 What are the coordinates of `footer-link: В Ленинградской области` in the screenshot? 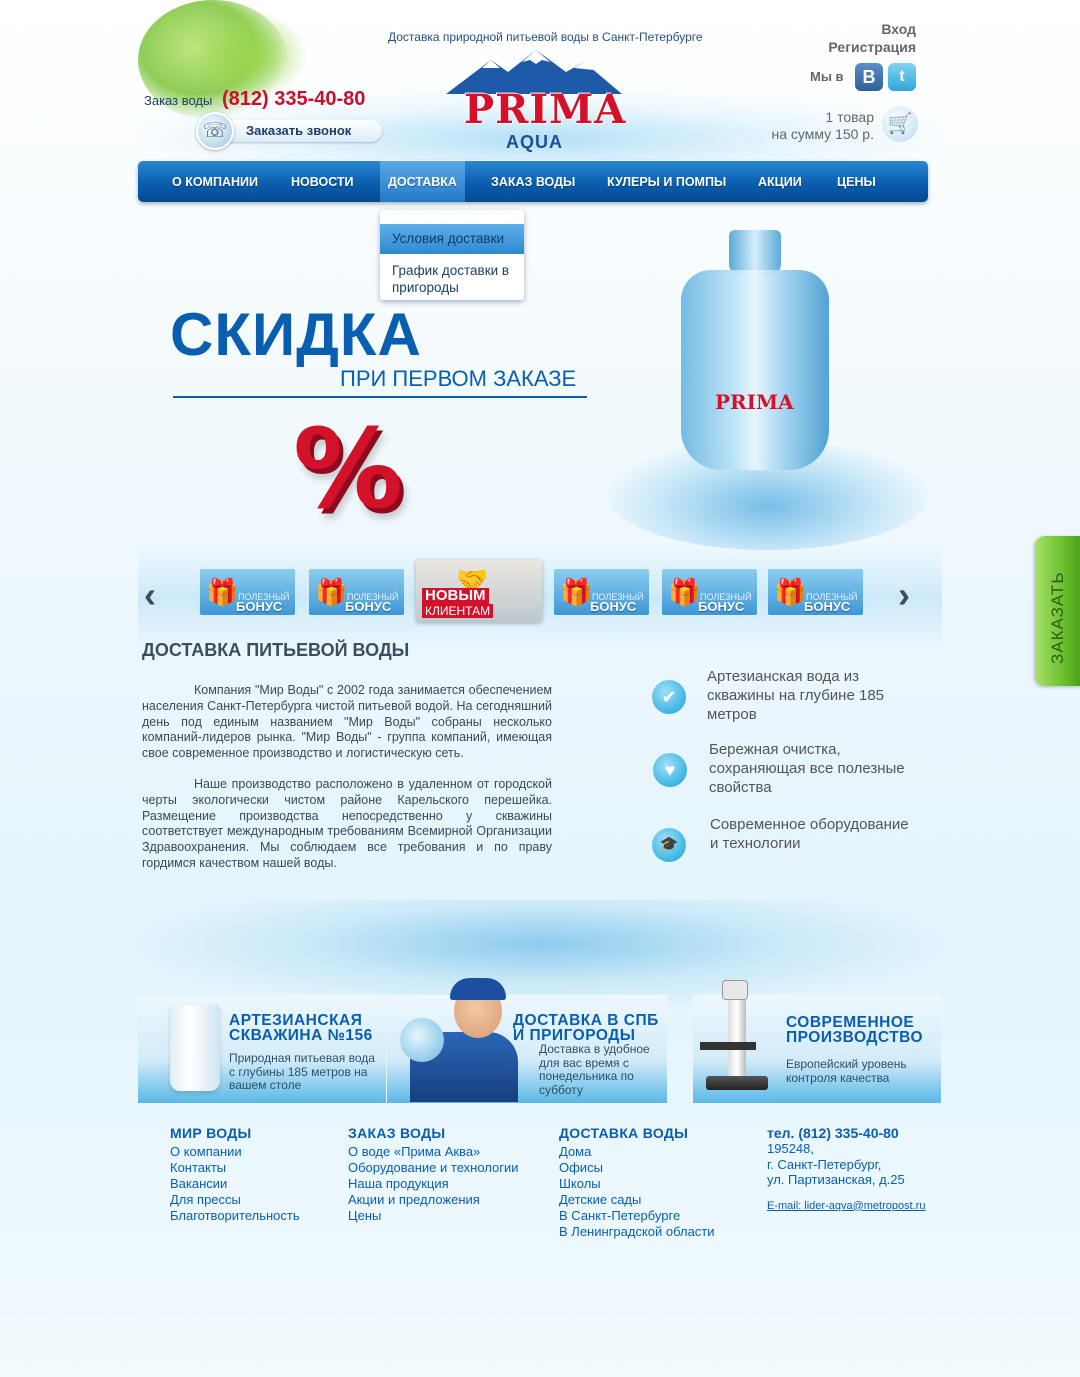 It's located at (637, 1232).